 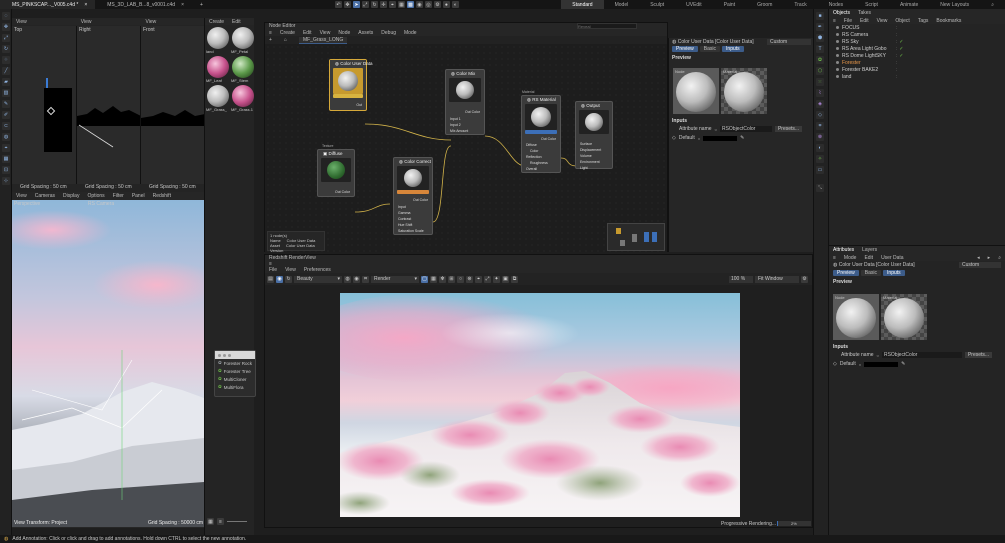 What do you see at coordinates (224, 355) in the screenshot?
I see `min-dot` at bounding box center [224, 355].